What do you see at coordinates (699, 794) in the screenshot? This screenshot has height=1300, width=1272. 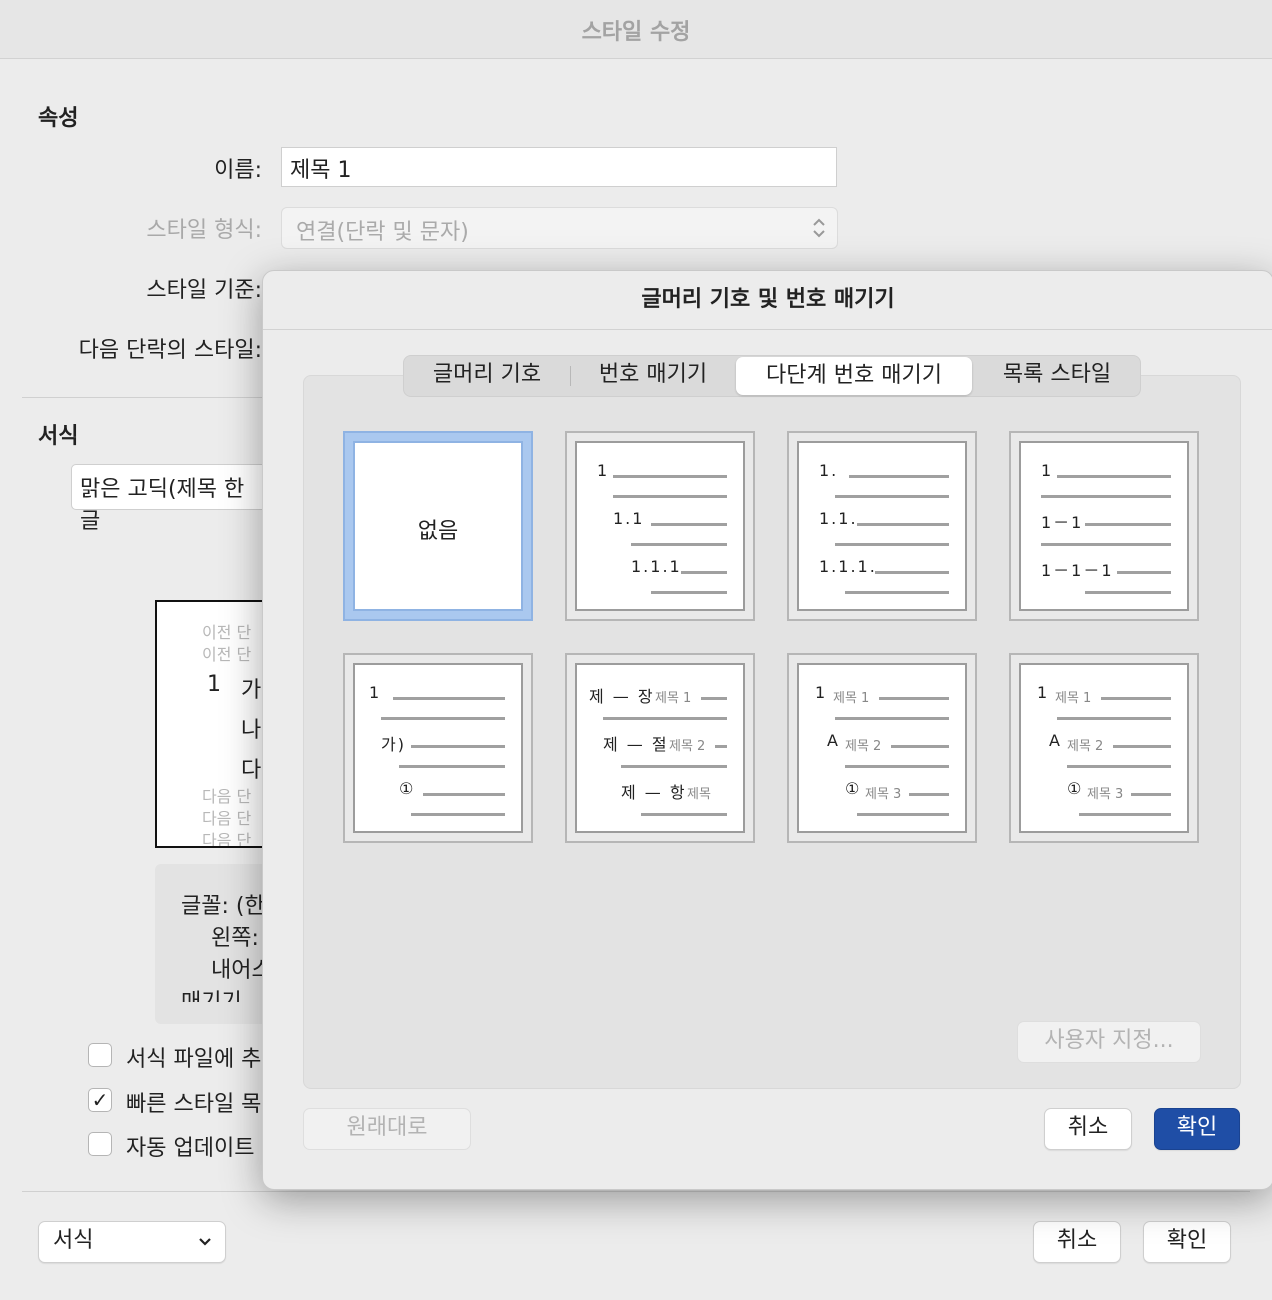 I see `level-3-heading: 제목` at bounding box center [699, 794].